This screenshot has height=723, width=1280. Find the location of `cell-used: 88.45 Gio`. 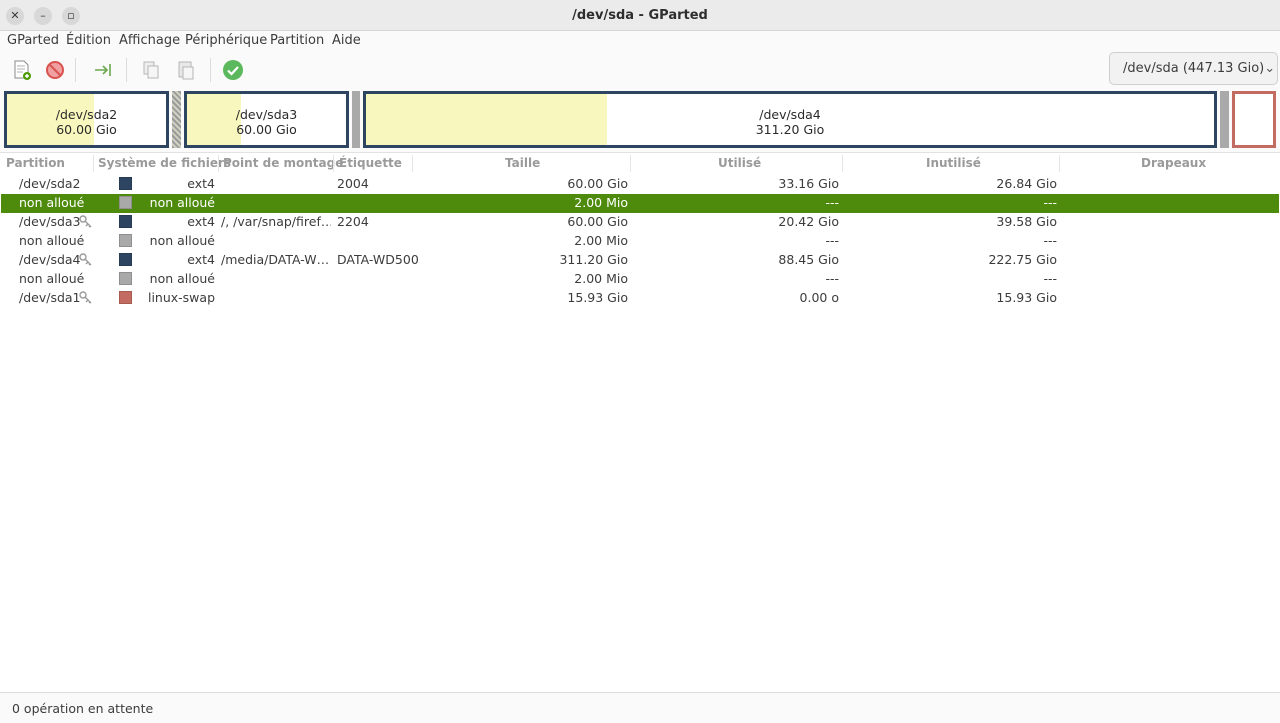

cell-used: 88.45 Gio is located at coordinates (808, 259).